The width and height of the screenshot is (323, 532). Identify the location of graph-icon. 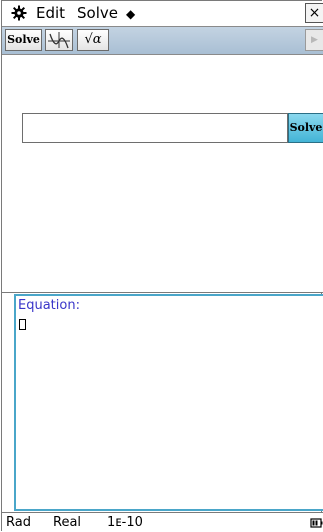
(59, 40).